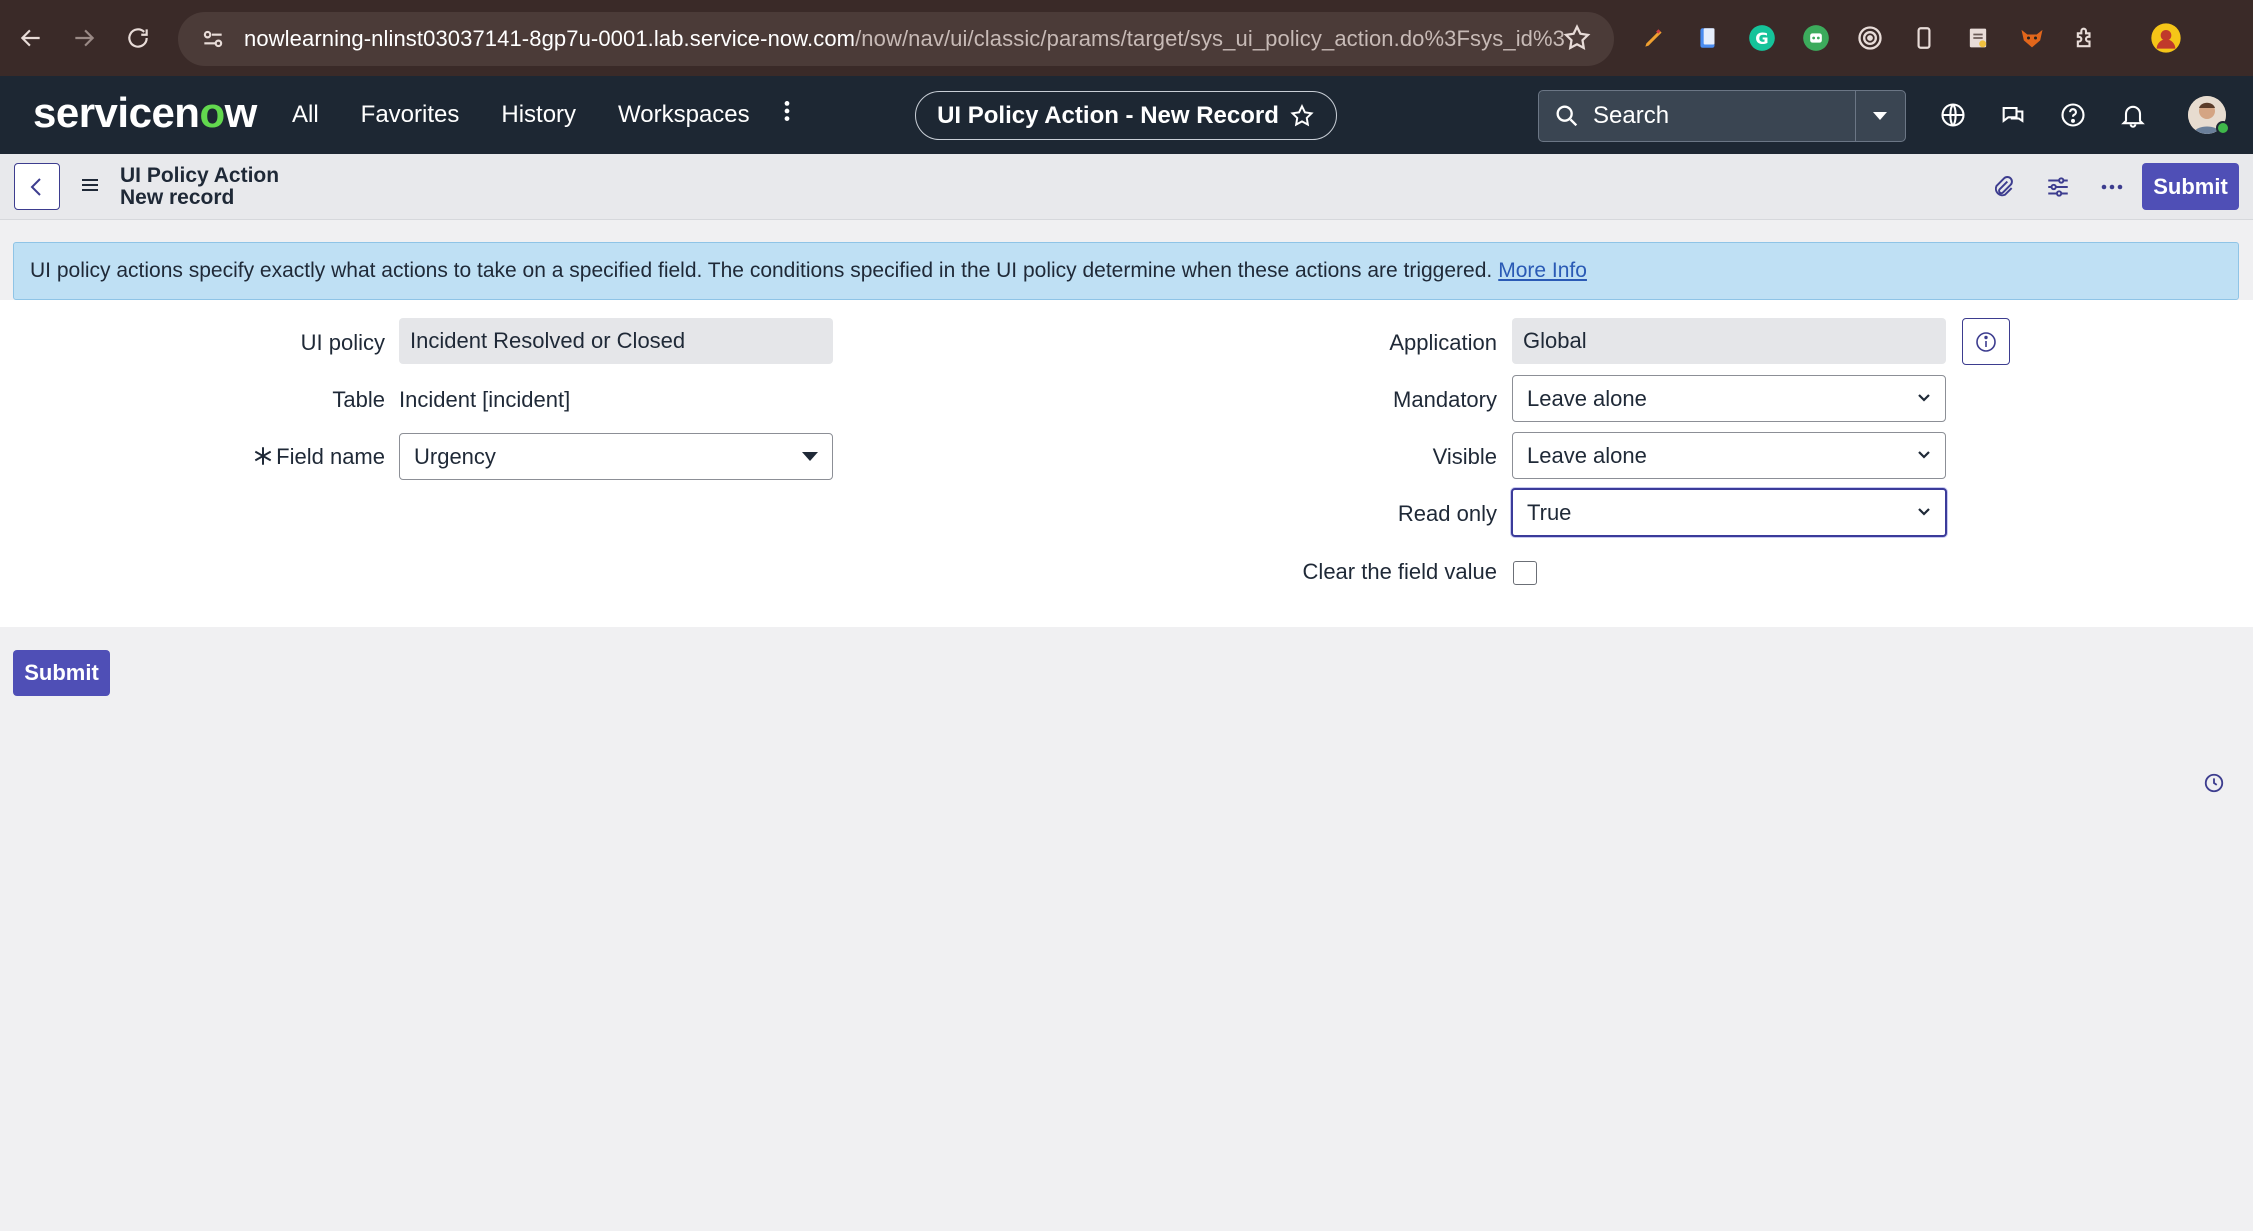 The width and height of the screenshot is (2253, 1231). Describe the element at coordinates (330, 456) in the screenshot. I see `field-name-label: Field name` at that location.